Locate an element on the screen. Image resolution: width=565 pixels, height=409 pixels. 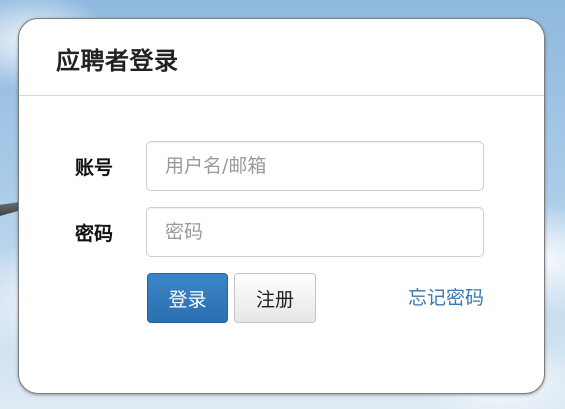
account-input is located at coordinates (315, 166).